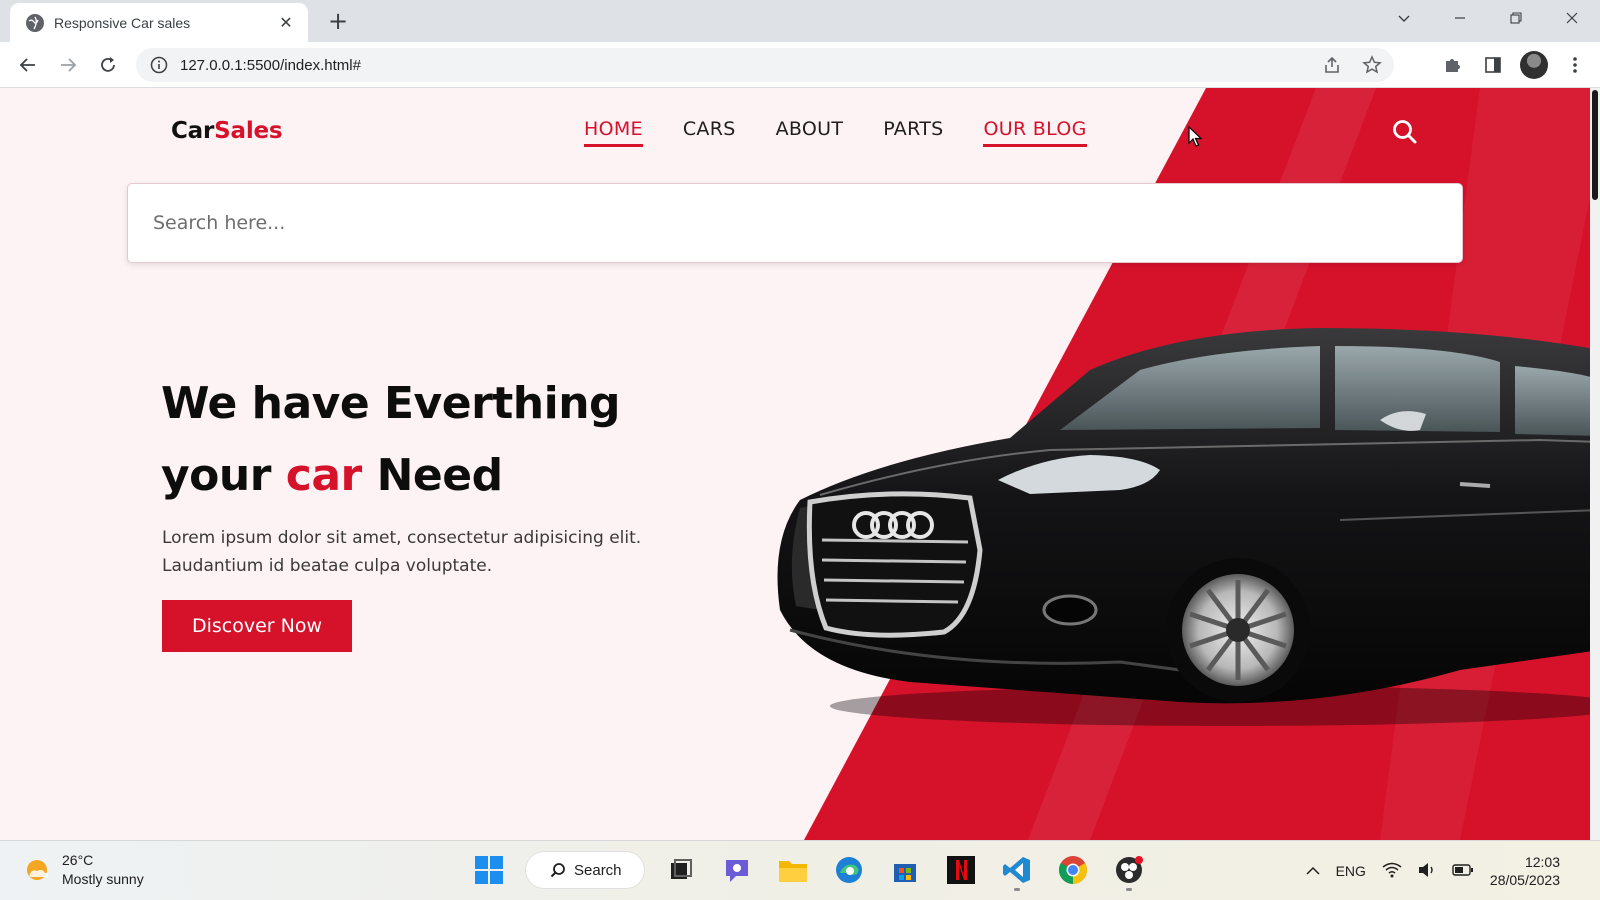 Image resolution: width=1600 pixels, height=900 pixels. I want to click on sun-cloud-icon, so click(38, 870).